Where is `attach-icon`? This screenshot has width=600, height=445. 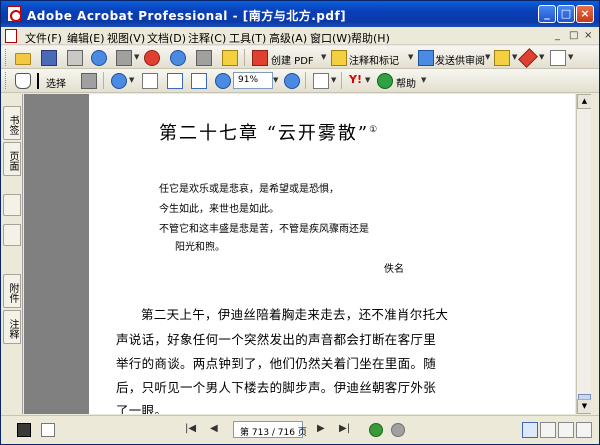 attach-icon is located at coordinates (124, 58).